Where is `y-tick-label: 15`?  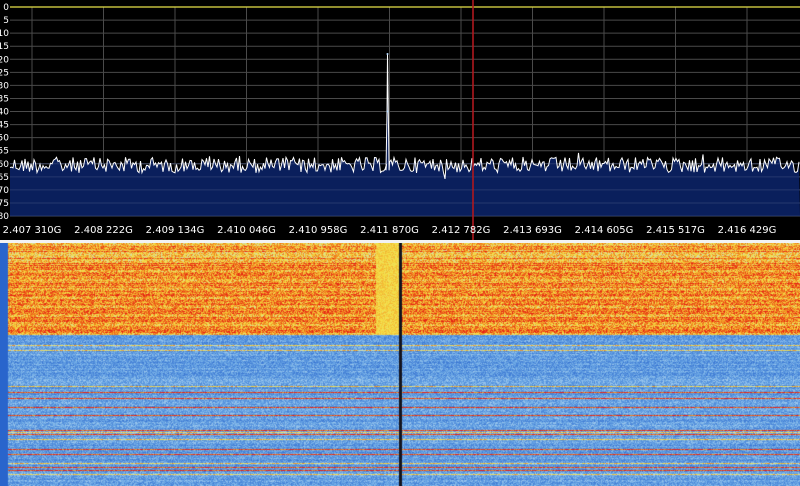
y-tick-label: 15 is located at coordinates (4, 47).